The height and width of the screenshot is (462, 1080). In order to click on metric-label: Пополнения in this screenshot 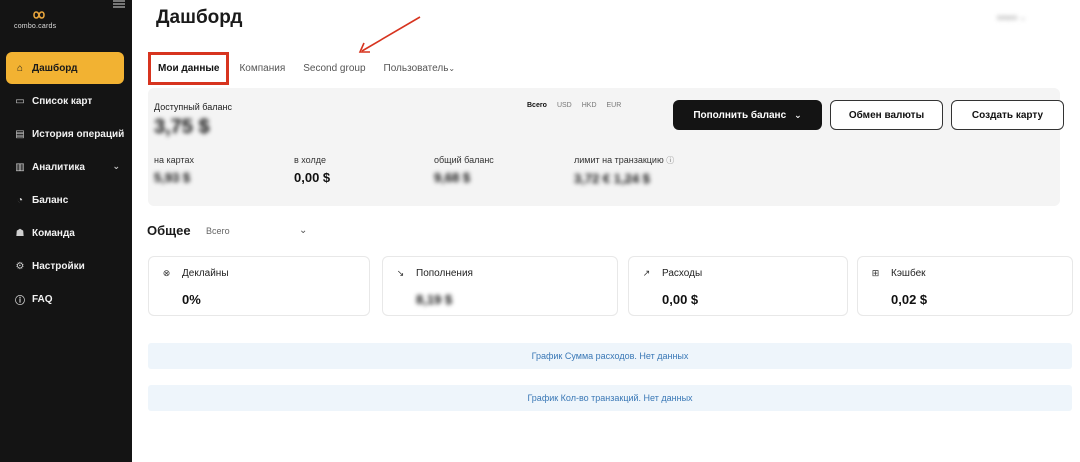, I will do `click(444, 273)`.